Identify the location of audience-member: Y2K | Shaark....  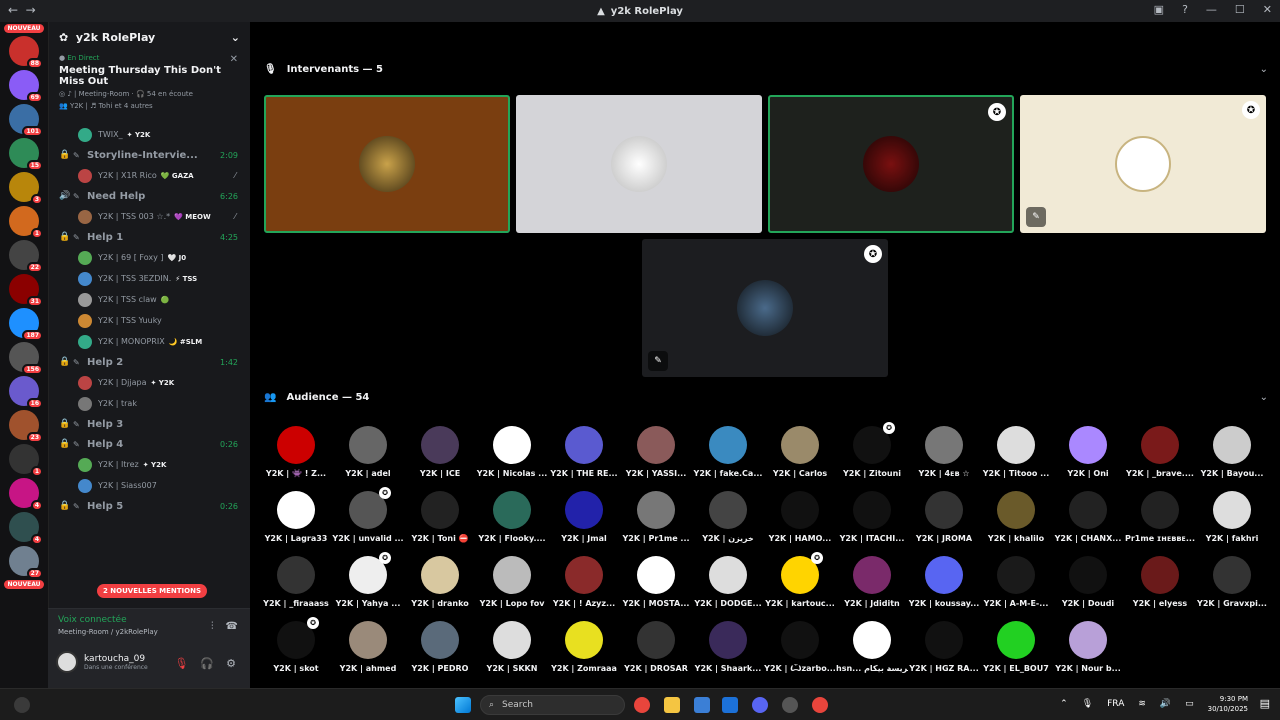
(728, 647).